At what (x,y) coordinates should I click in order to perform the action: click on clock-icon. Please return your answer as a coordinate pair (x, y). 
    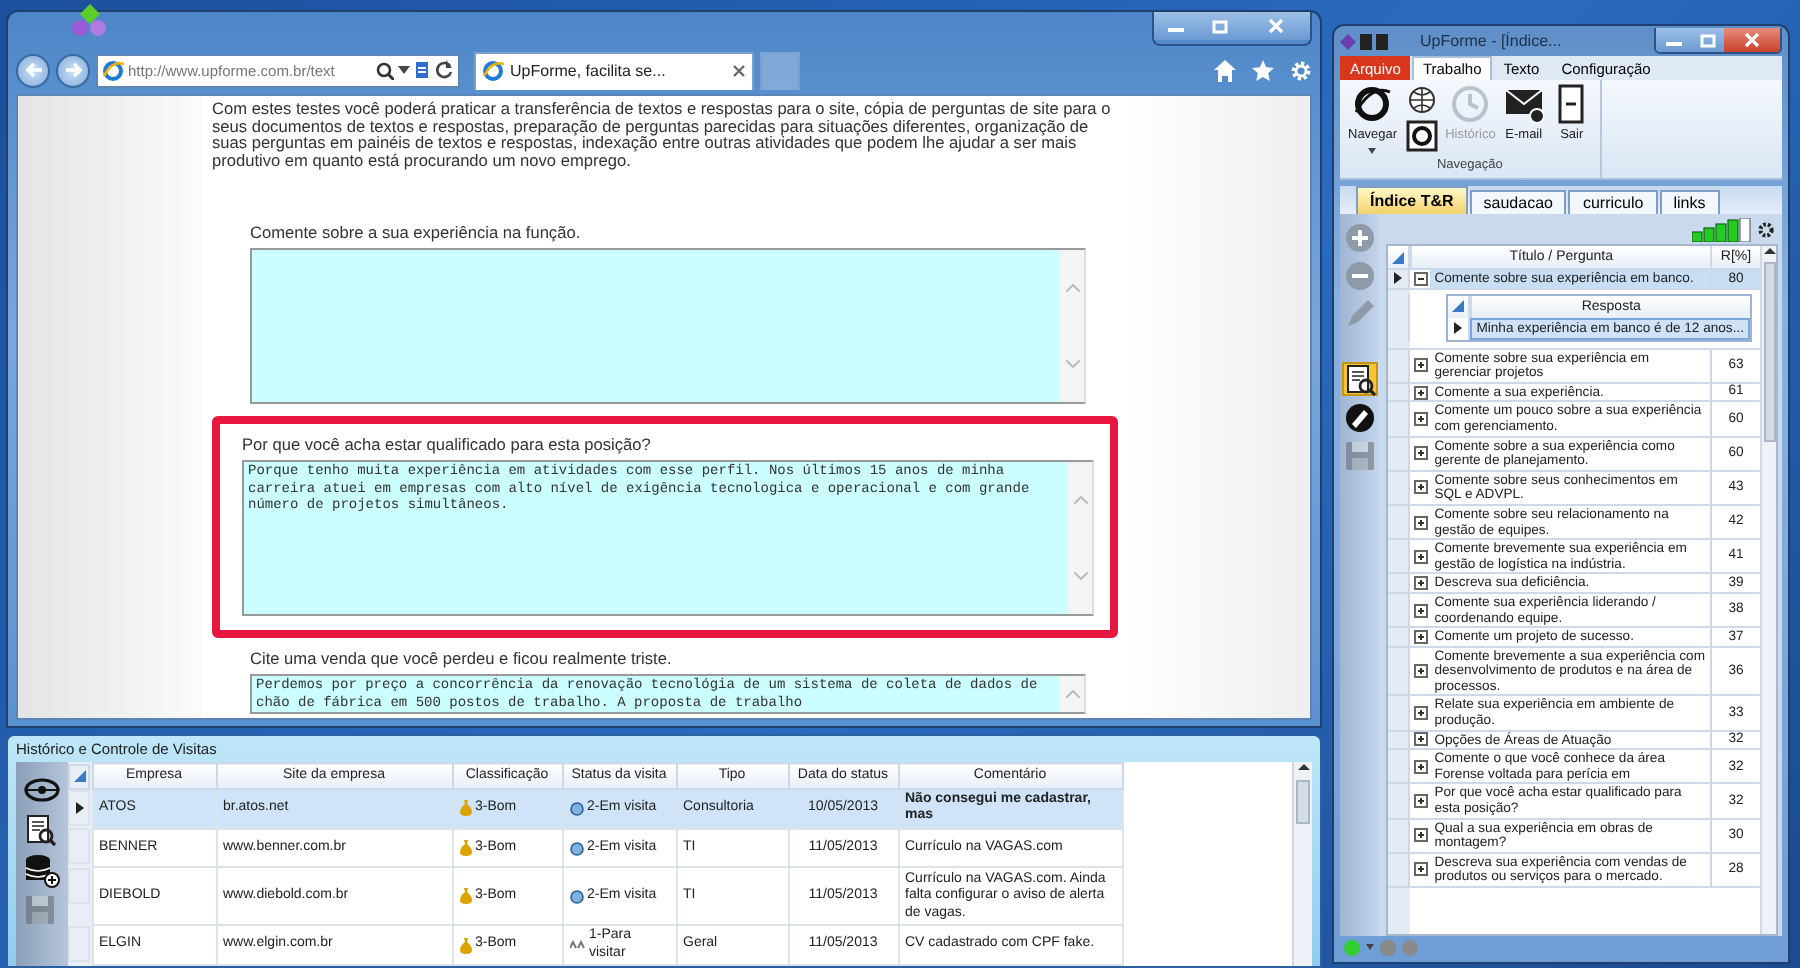
    Looking at the image, I should click on (1470, 104).